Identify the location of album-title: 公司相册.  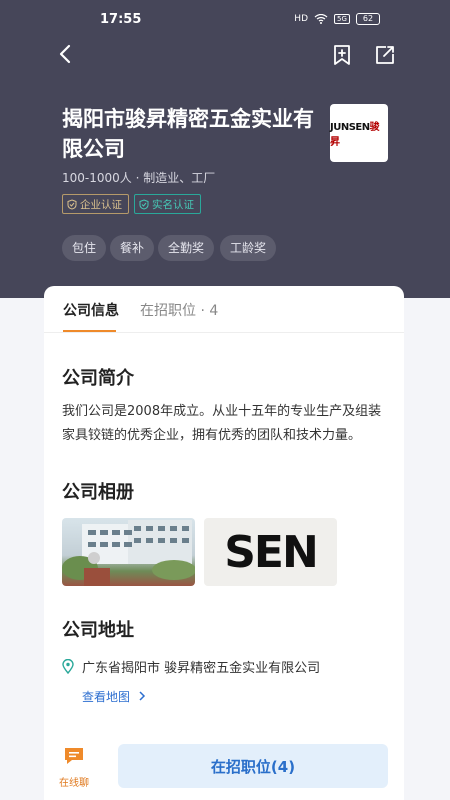
(98, 492).